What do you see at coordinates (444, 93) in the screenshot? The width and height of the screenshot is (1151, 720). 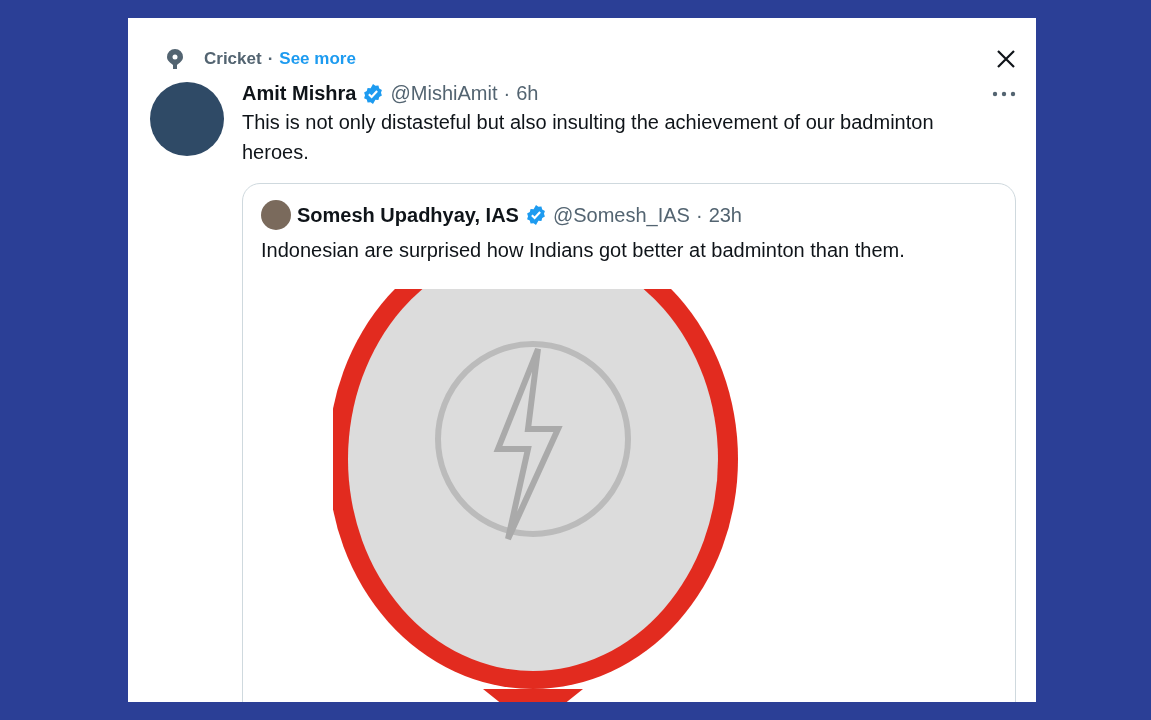 I see `author-handle: @MishiAmit` at bounding box center [444, 93].